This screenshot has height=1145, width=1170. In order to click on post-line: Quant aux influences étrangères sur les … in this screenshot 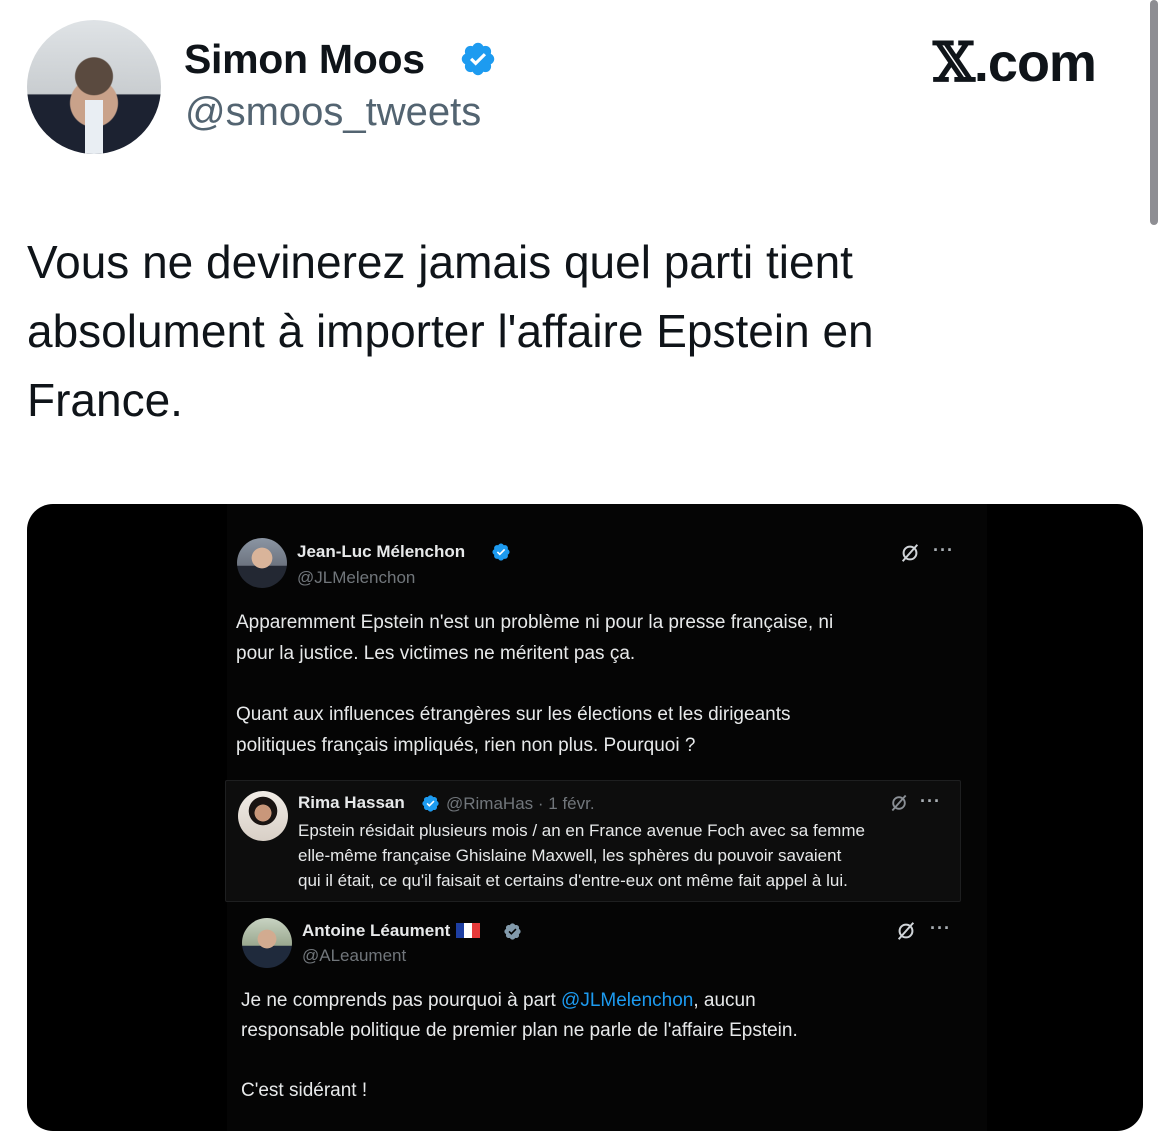, I will do `click(513, 714)`.